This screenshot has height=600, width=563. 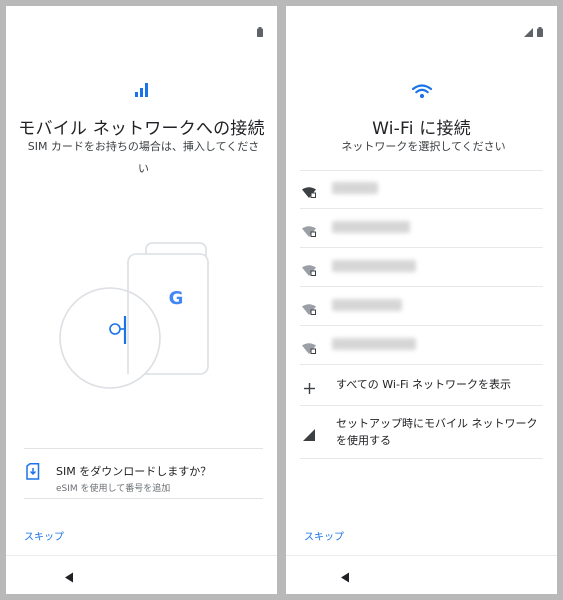 I want to click on cellular-signal-icon, so click(x=309, y=435).